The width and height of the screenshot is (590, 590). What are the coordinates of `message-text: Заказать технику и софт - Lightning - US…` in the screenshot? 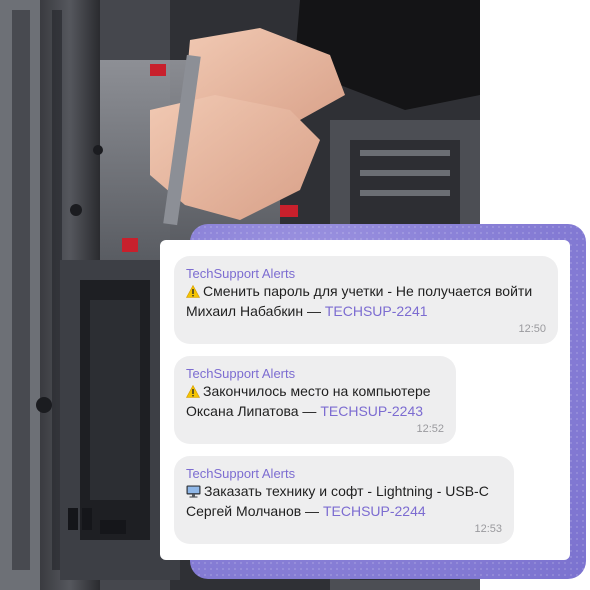 It's located at (346, 491).